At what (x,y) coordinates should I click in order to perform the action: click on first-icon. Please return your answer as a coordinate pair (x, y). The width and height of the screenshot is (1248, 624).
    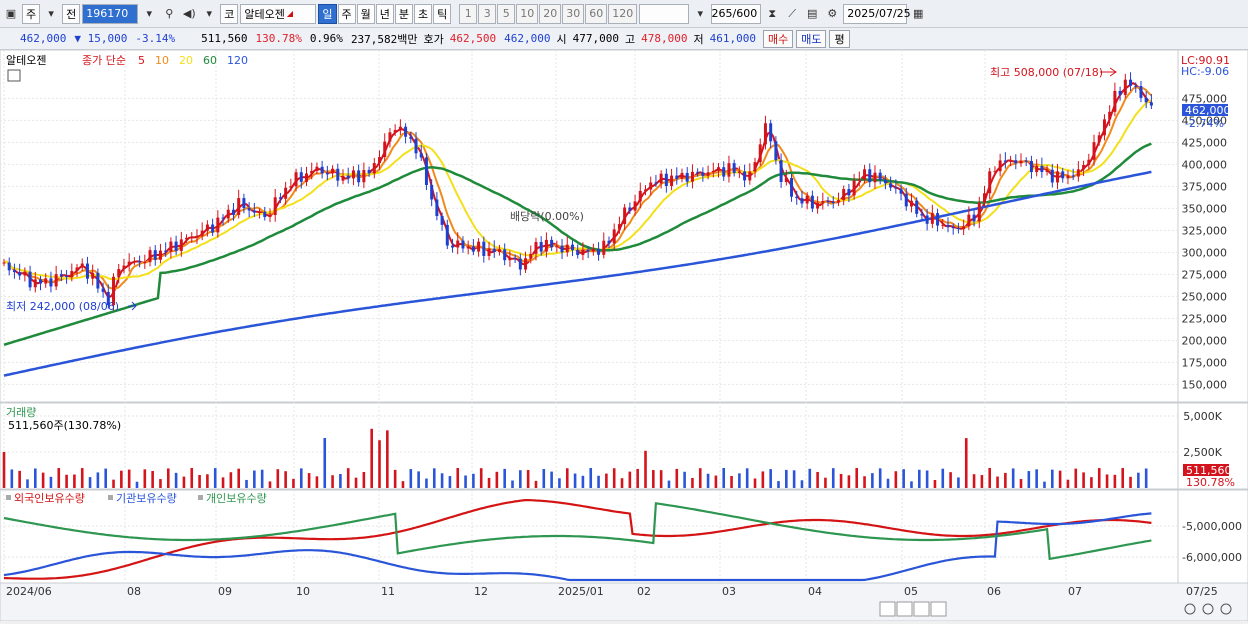
    Looking at the image, I should click on (904, 609).